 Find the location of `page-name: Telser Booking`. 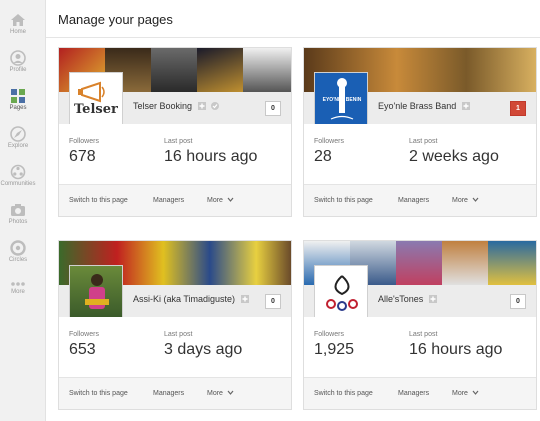

page-name: Telser Booking is located at coordinates (162, 106).